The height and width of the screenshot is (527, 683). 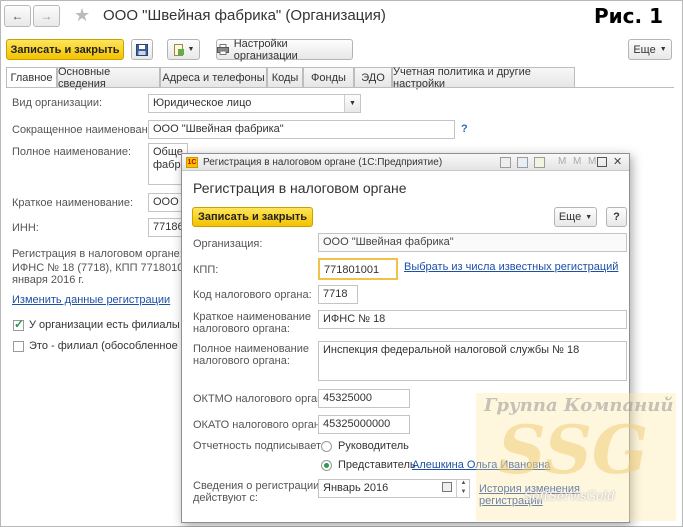 I want to click on full-name-line1: Обще, so click(x=168, y=152).